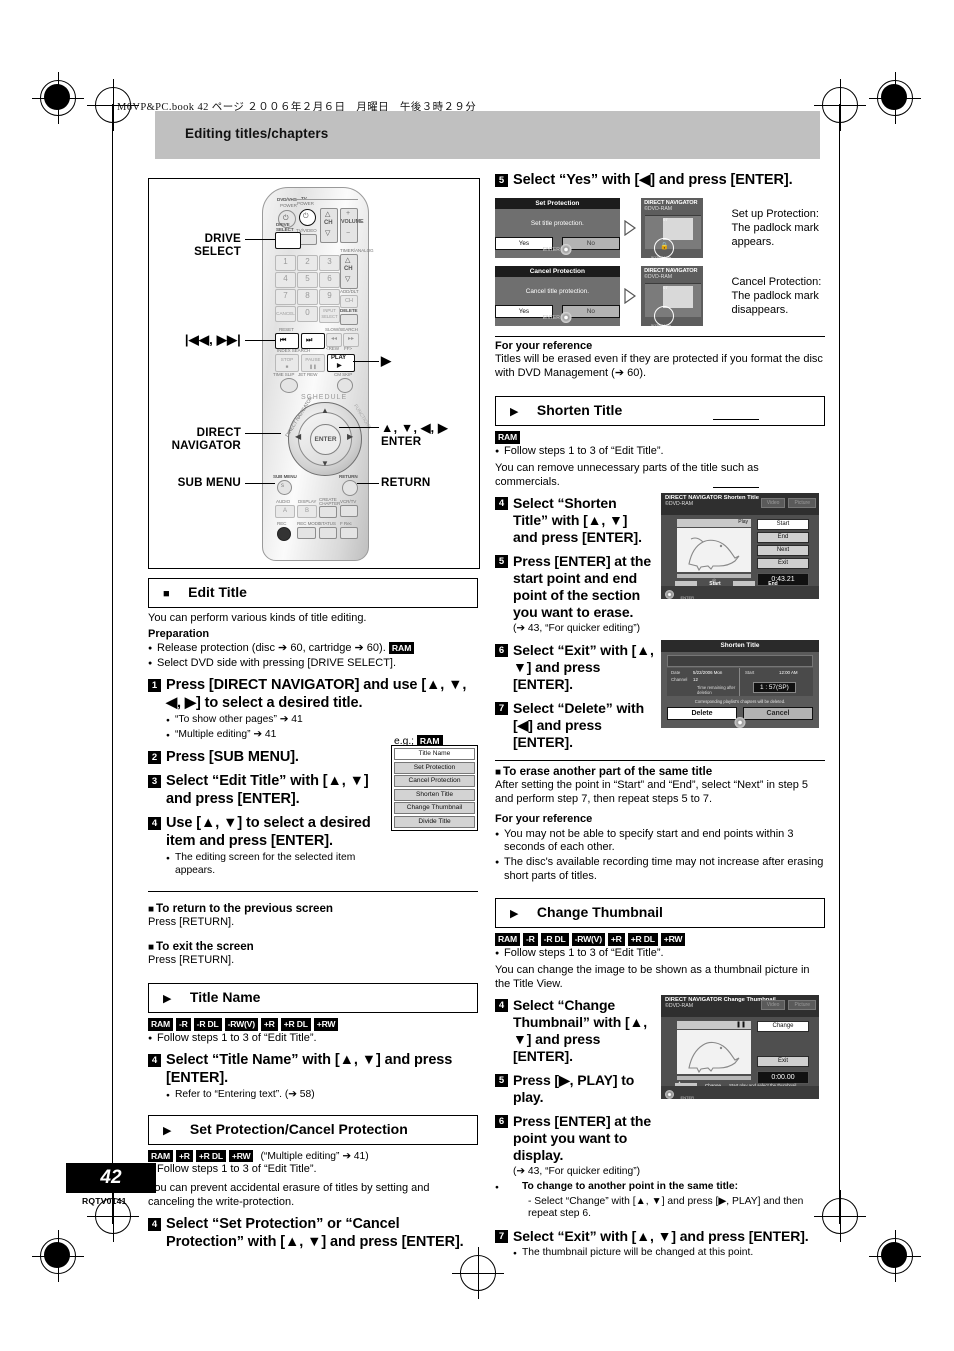  I want to click on shorten-step-4-num: 4, so click(501, 504).